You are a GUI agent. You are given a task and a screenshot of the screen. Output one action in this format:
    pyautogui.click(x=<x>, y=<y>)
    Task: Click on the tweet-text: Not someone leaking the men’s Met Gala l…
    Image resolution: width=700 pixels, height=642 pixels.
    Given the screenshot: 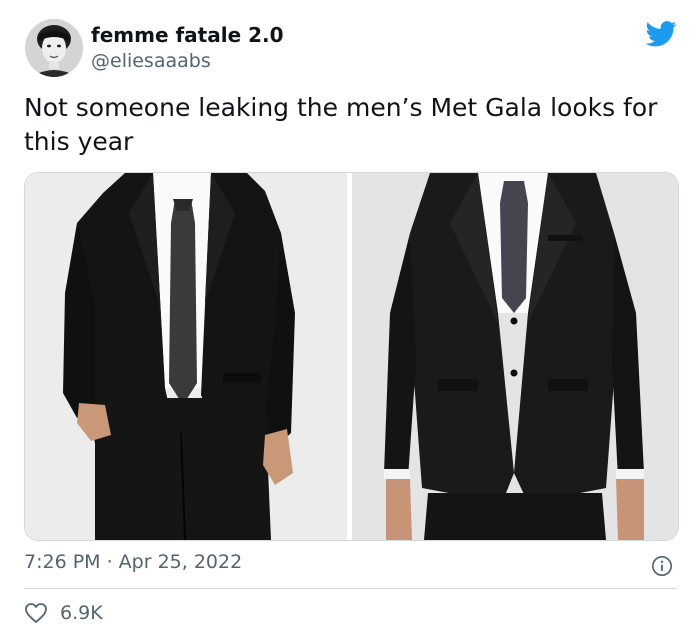 What is the action you would take?
    pyautogui.click(x=341, y=124)
    